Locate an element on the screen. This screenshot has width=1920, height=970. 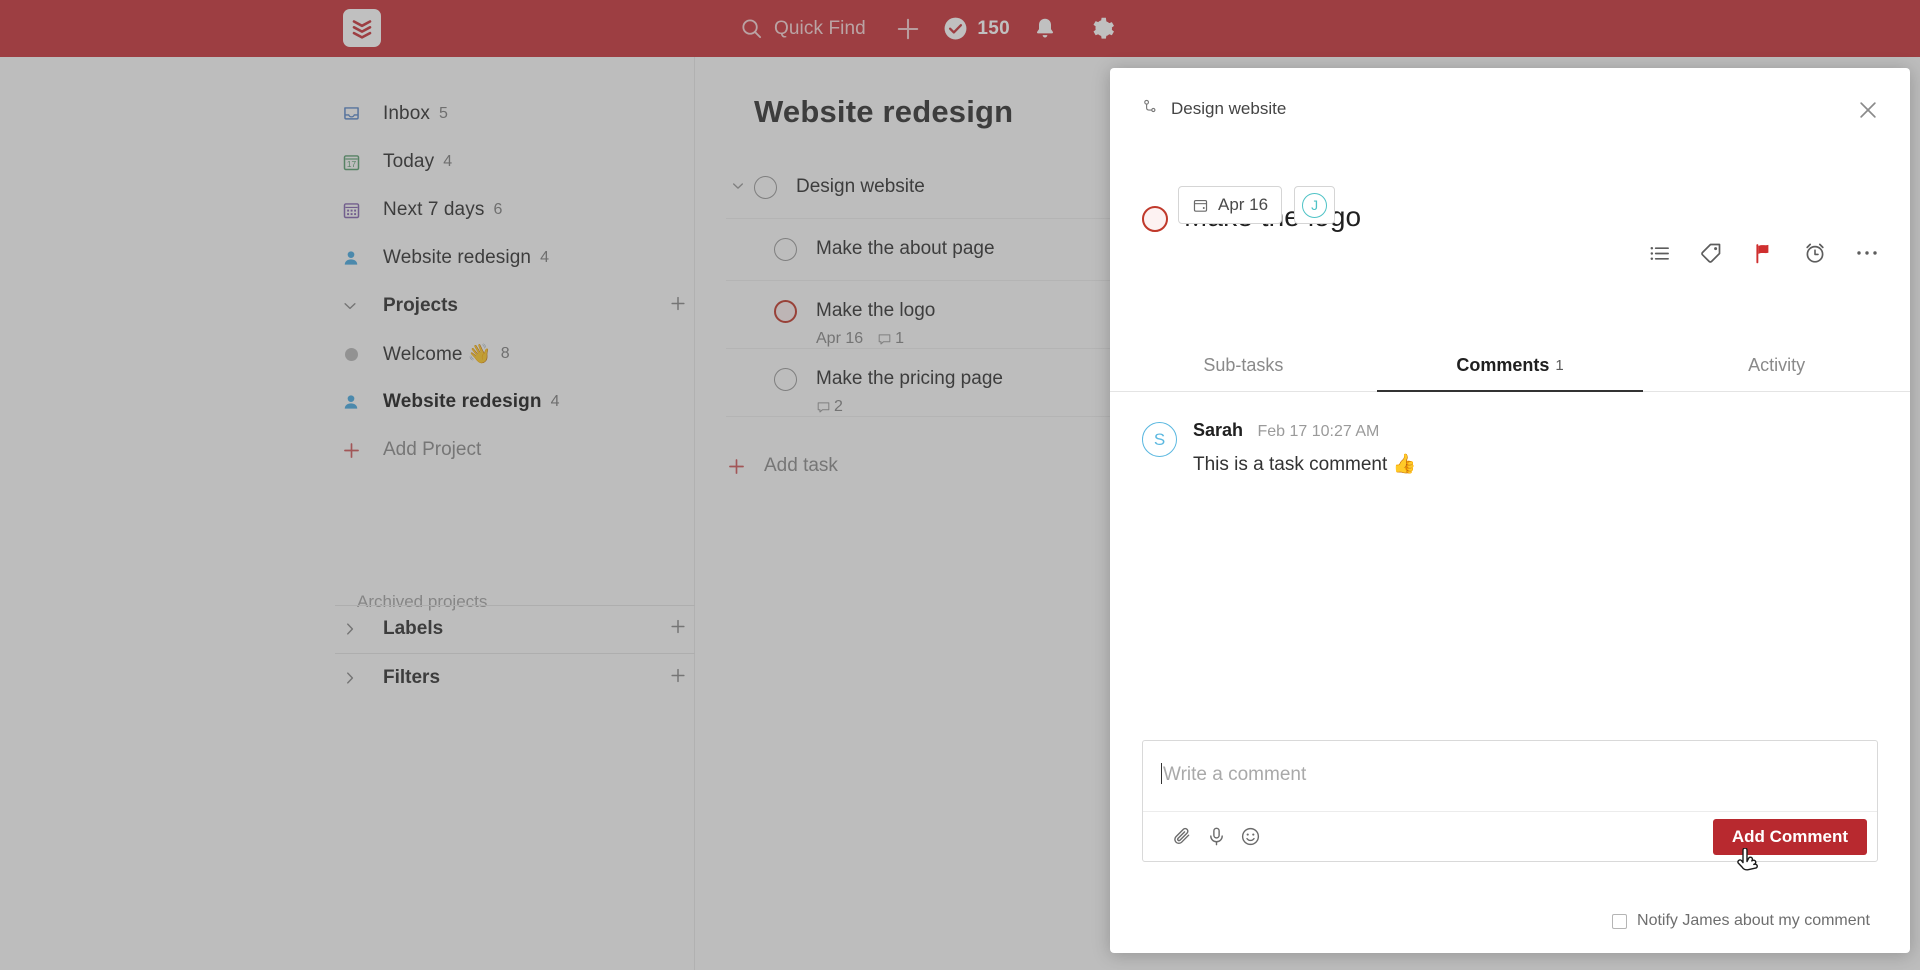
notify-checkbox-row: Notify James about my comment is located at coordinates (1741, 921).